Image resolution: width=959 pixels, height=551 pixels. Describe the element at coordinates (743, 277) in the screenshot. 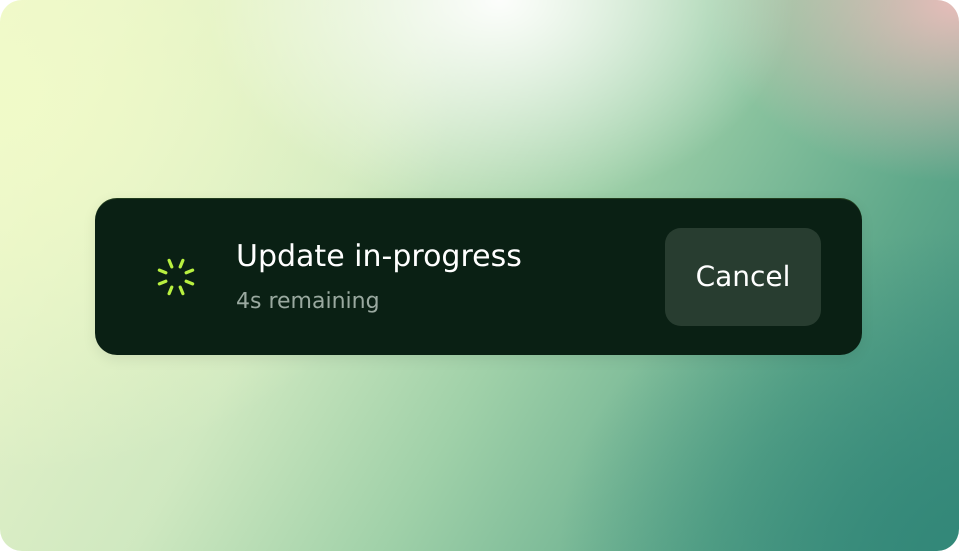

I see `cancel-button: Cancel` at that location.